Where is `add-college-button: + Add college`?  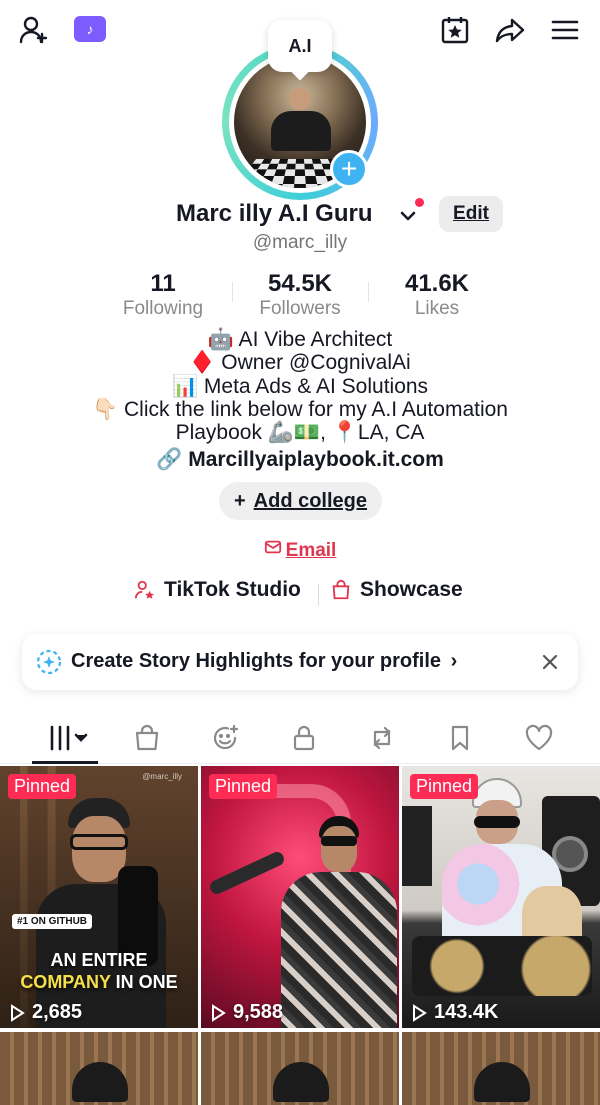
add-college-button: + Add college is located at coordinates (300, 501).